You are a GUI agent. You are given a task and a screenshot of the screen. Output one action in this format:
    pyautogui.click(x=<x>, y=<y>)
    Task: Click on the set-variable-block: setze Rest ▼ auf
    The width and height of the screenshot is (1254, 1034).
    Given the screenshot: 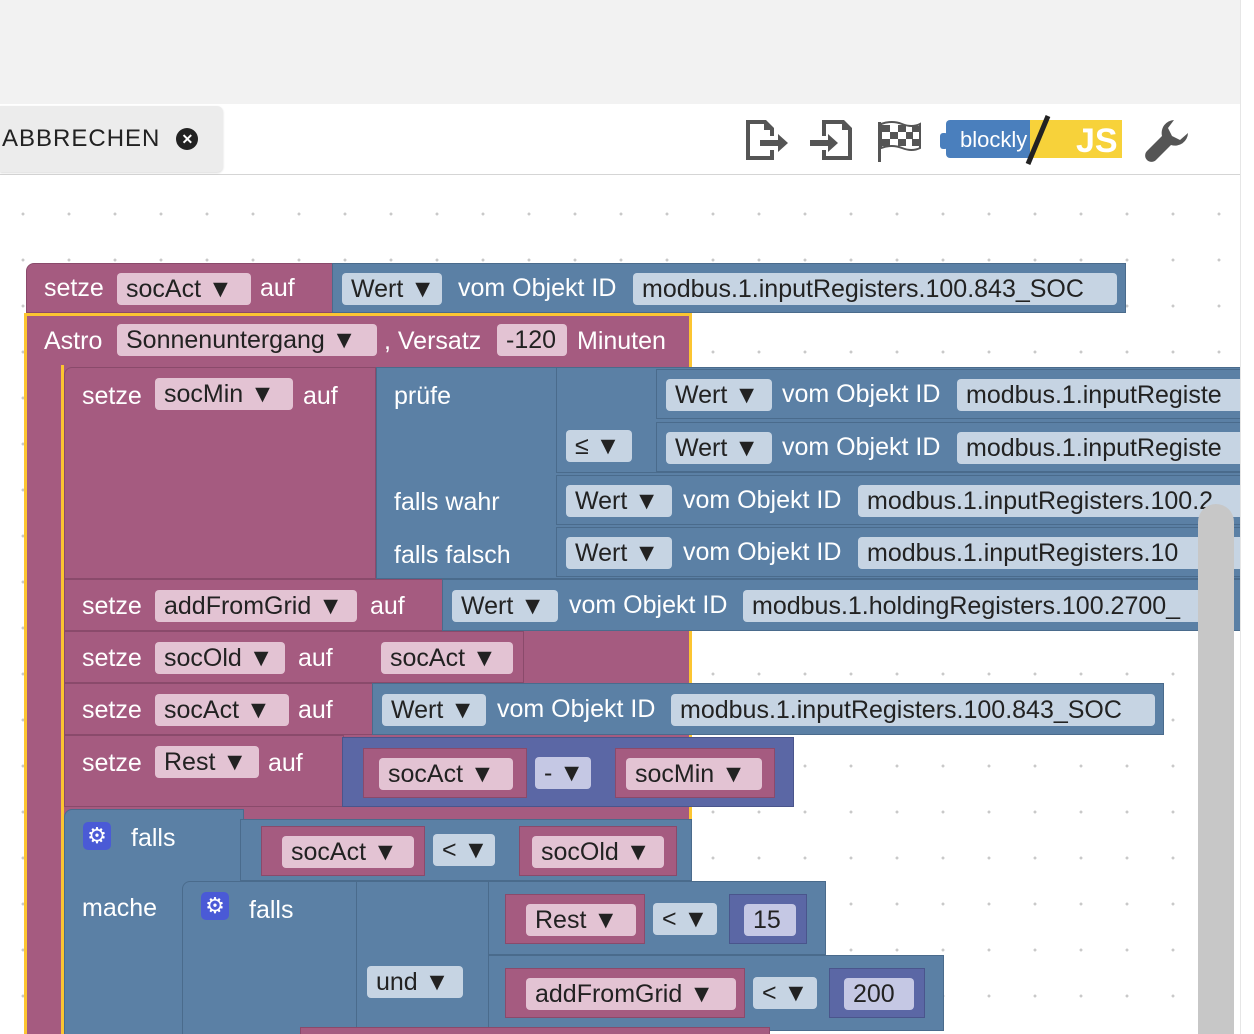 What is the action you would take?
    pyautogui.click(x=204, y=771)
    